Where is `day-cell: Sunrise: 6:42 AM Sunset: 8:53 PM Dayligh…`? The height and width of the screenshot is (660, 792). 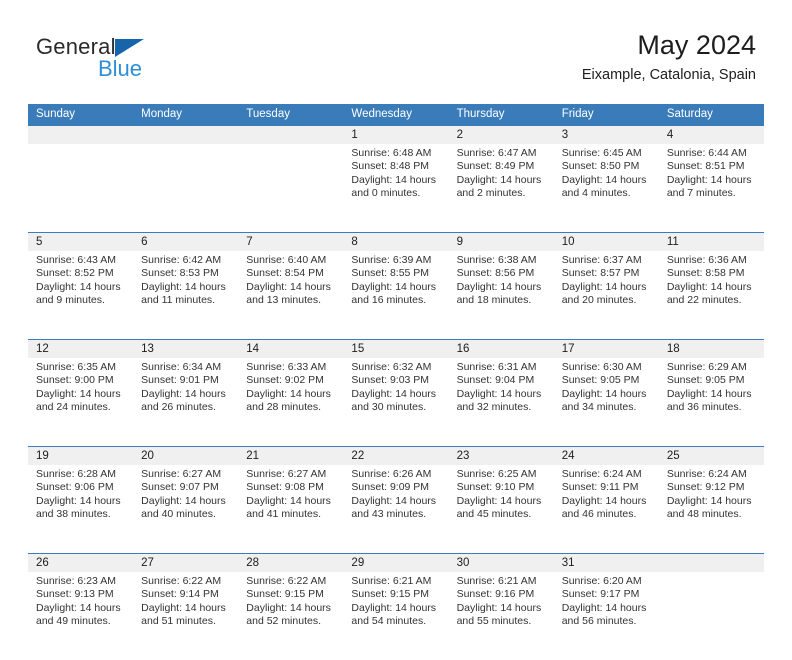 day-cell: Sunrise: 6:42 AM Sunset: 8:53 PM Dayligh… is located at coordinates (186, 295).